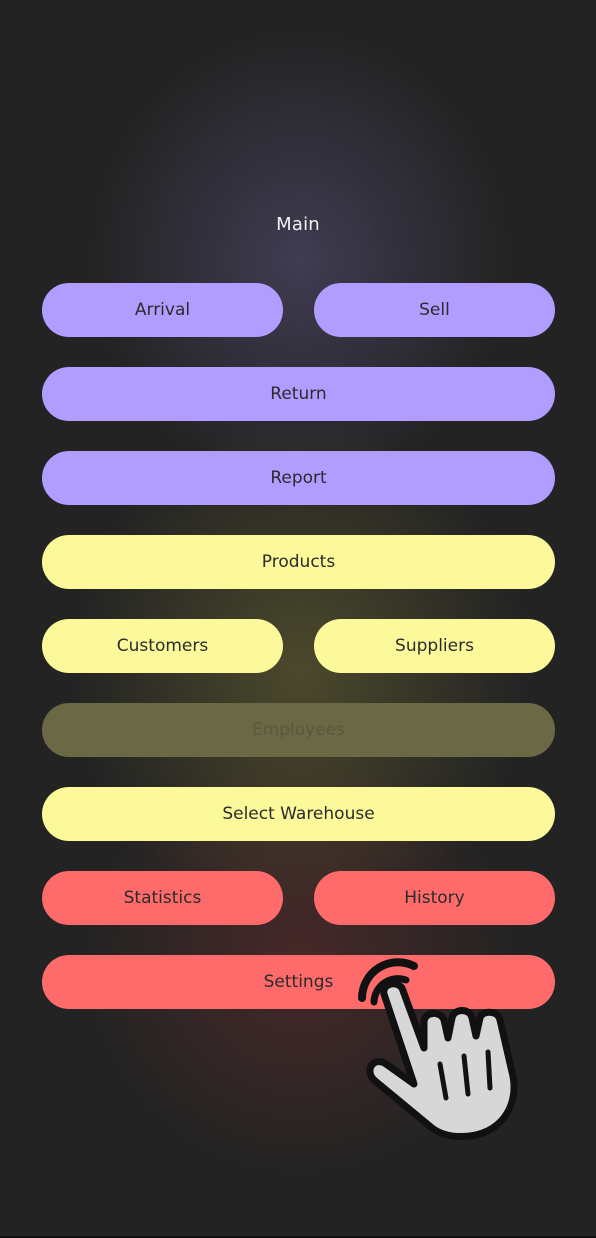  Describe the element at coordinates (434, 310) in the screenshot. I see `sell-button: Sell` at that location.